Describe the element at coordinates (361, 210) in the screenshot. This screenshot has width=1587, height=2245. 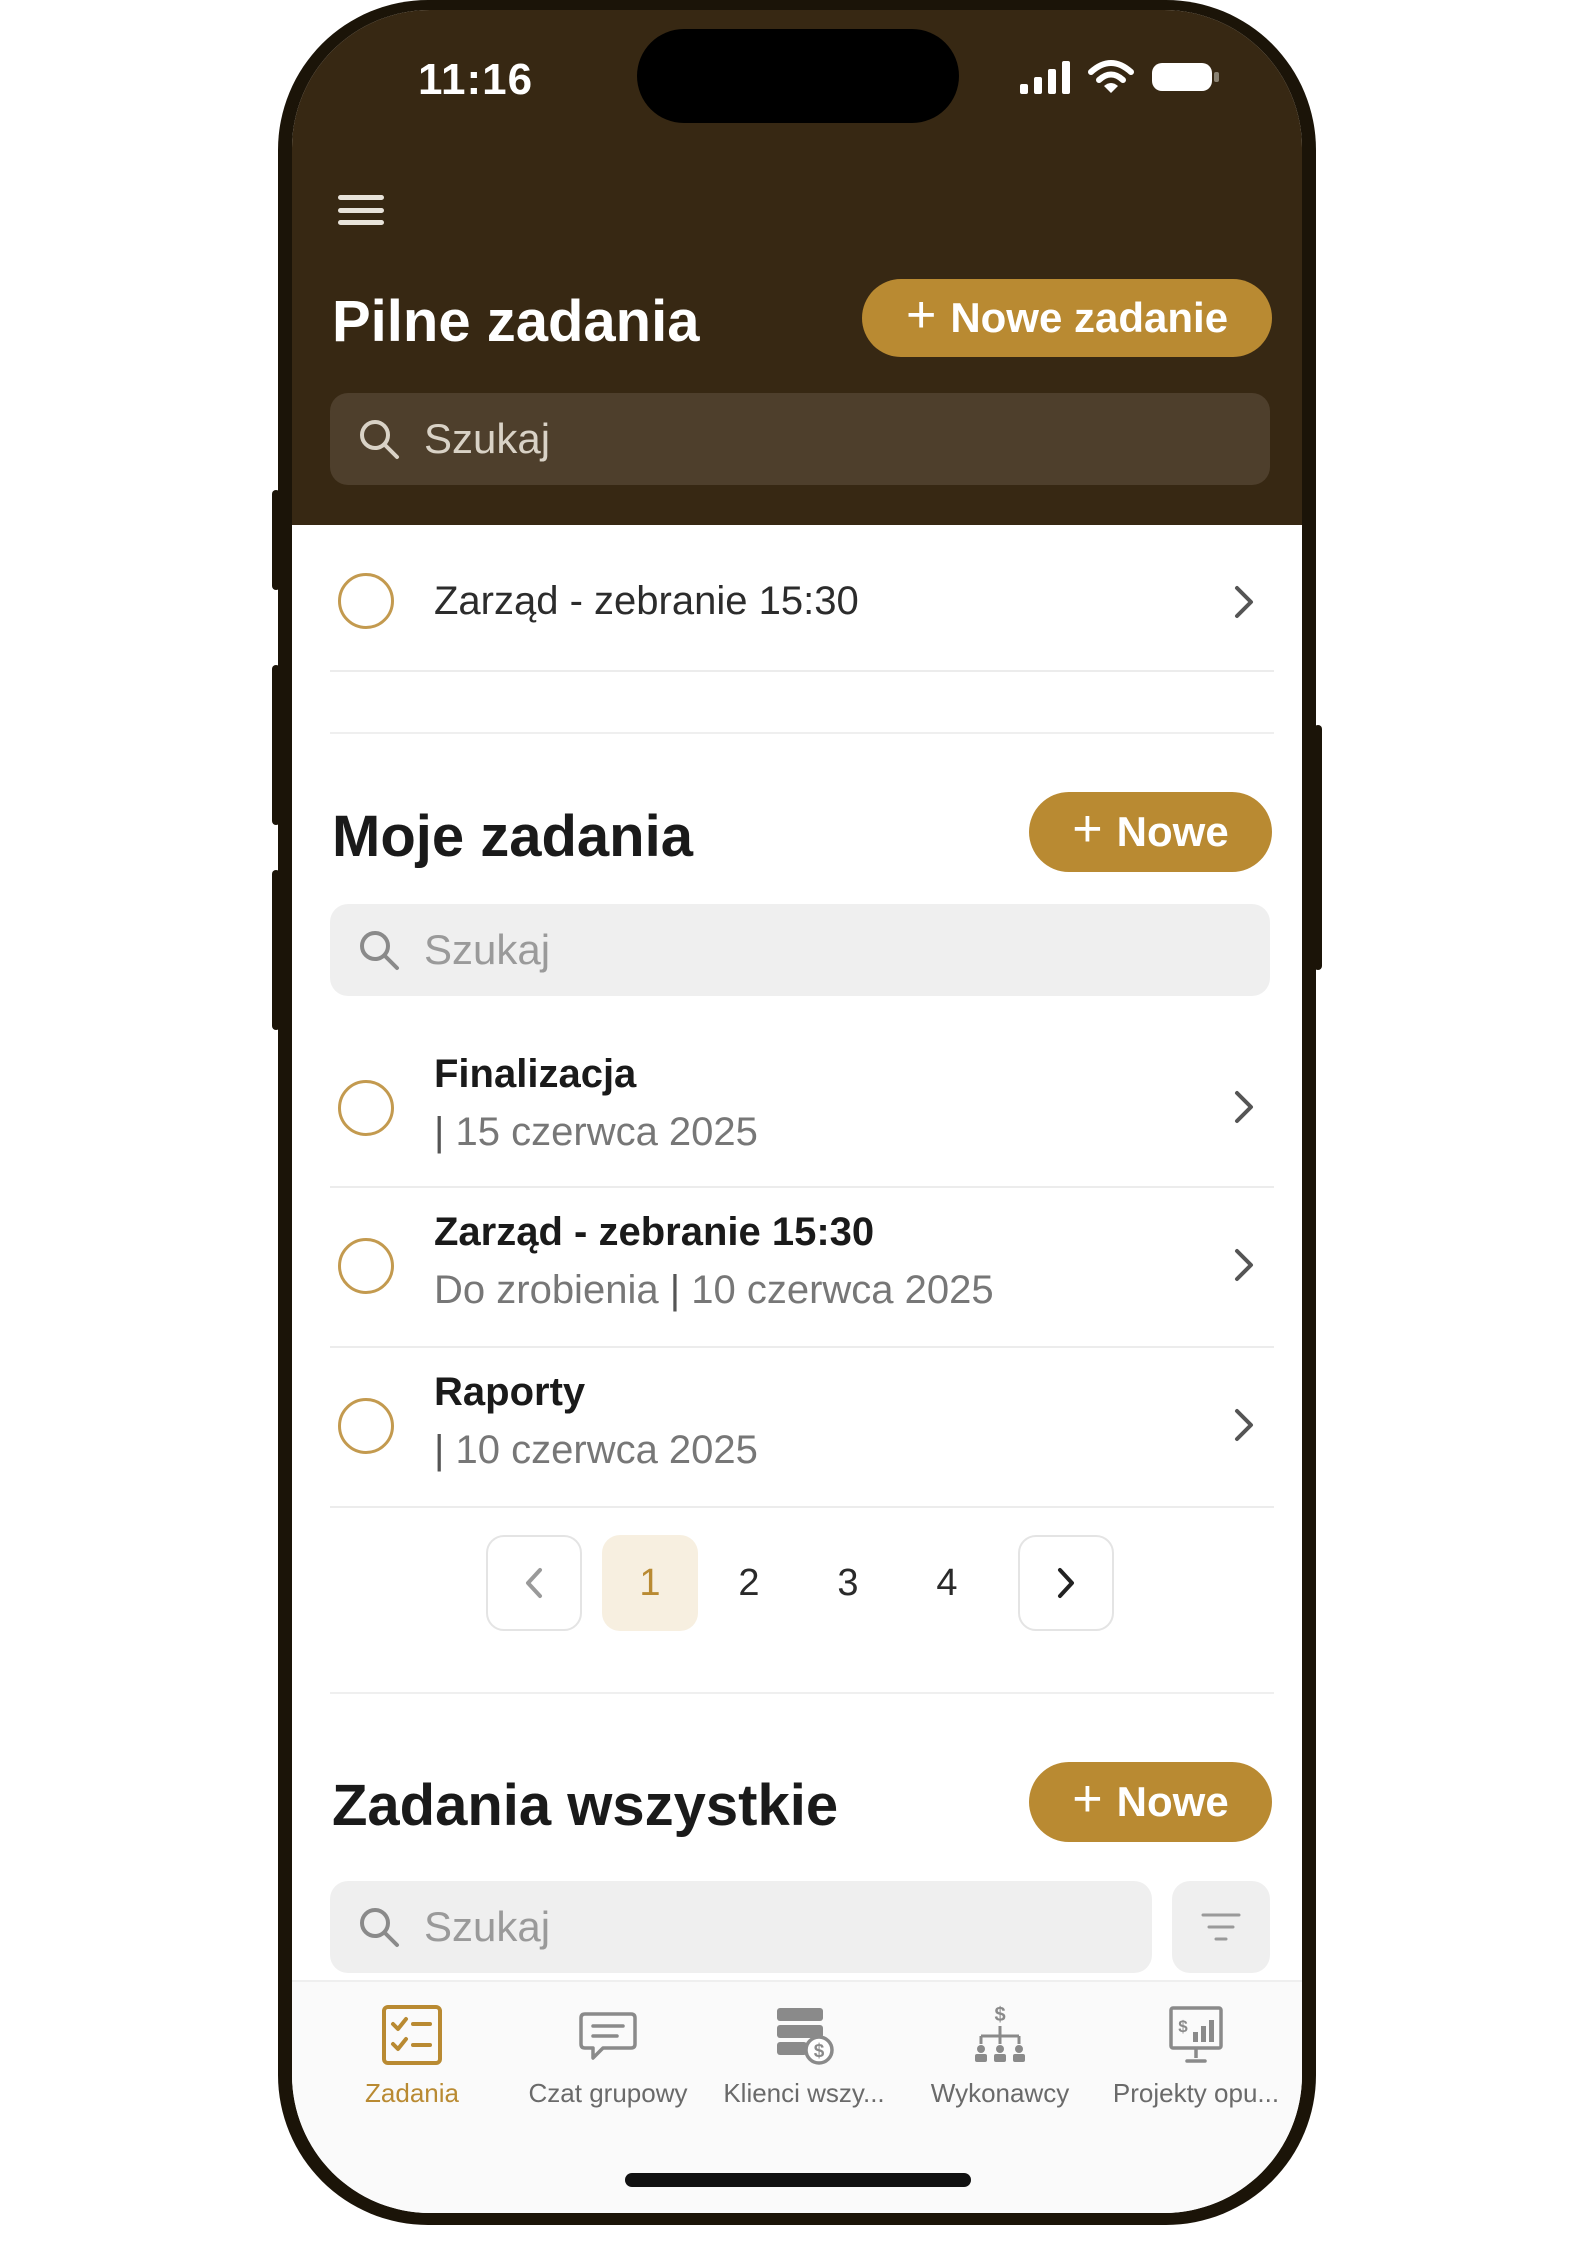
I see `hamburger-menu-icon` at that location.